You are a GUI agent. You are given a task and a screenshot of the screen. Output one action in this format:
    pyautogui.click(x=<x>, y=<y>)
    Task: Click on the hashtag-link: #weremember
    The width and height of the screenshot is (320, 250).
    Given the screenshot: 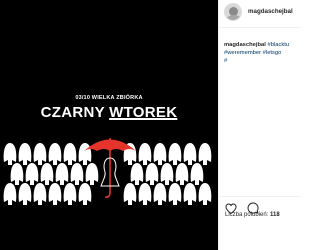 What is the action you would take?
    pyautogui.click(x=242, y=53)
    